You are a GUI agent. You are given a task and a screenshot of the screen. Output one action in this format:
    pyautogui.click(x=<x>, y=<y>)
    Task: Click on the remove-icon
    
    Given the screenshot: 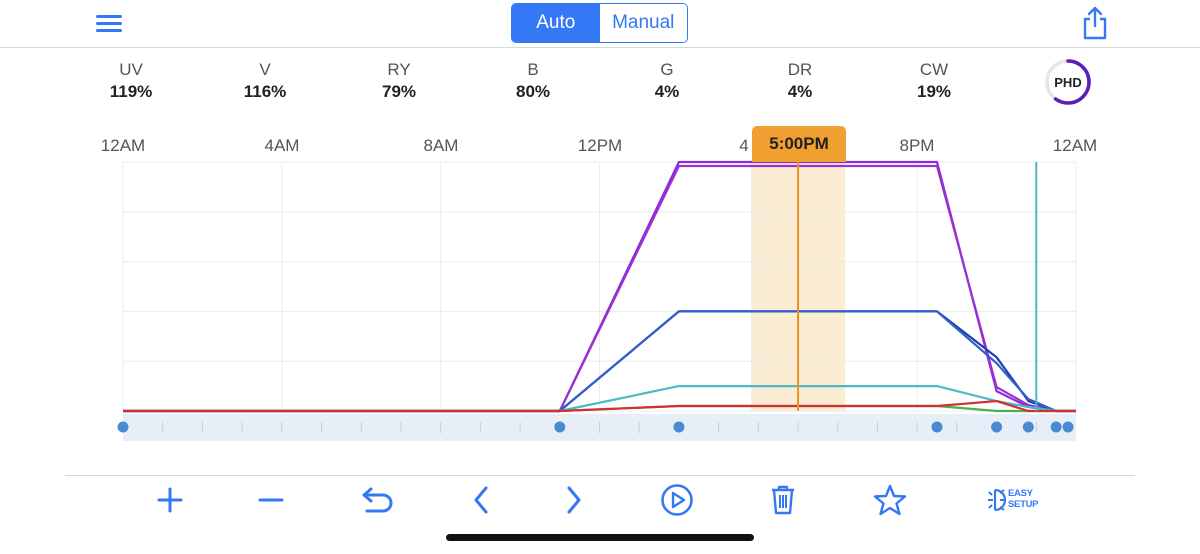 What is the action you would take?
    pyautogui.click(x=271, y=500)
    